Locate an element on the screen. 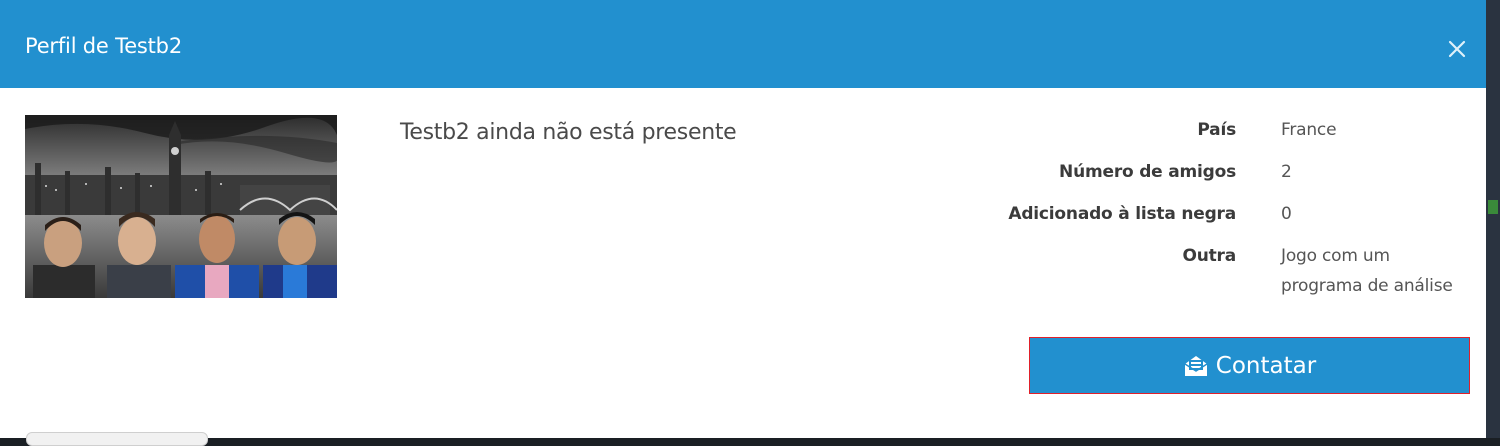 Image resolution: width=1500 pixels, height=446 pixels. info-label: Número de amigos is located at coordinates (1147, 172).